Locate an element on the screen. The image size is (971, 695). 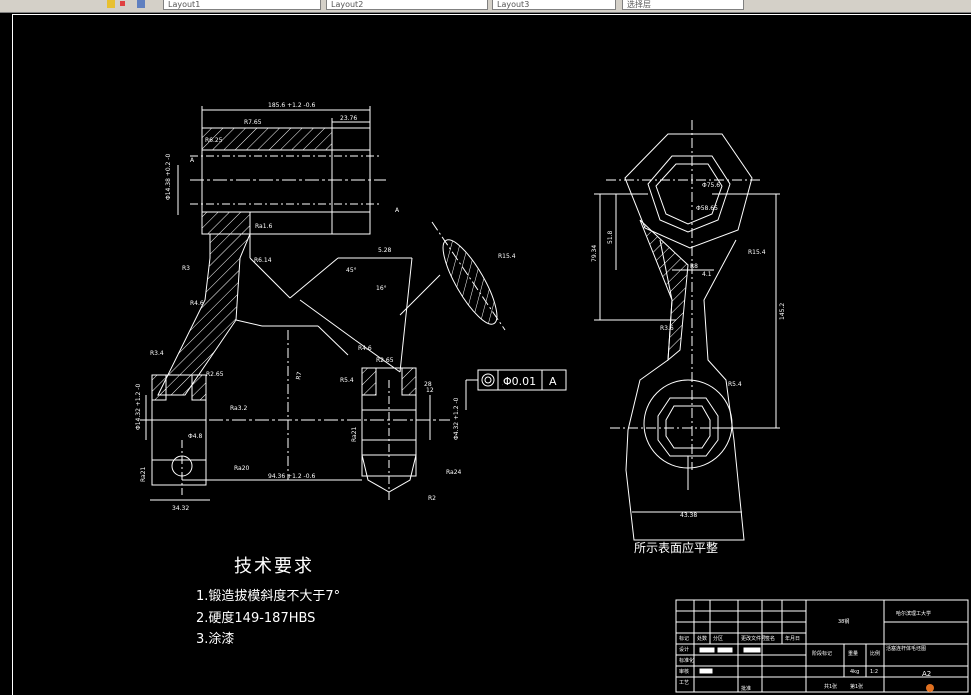
tolerance-datum: A is located at coordinates (553, 381).